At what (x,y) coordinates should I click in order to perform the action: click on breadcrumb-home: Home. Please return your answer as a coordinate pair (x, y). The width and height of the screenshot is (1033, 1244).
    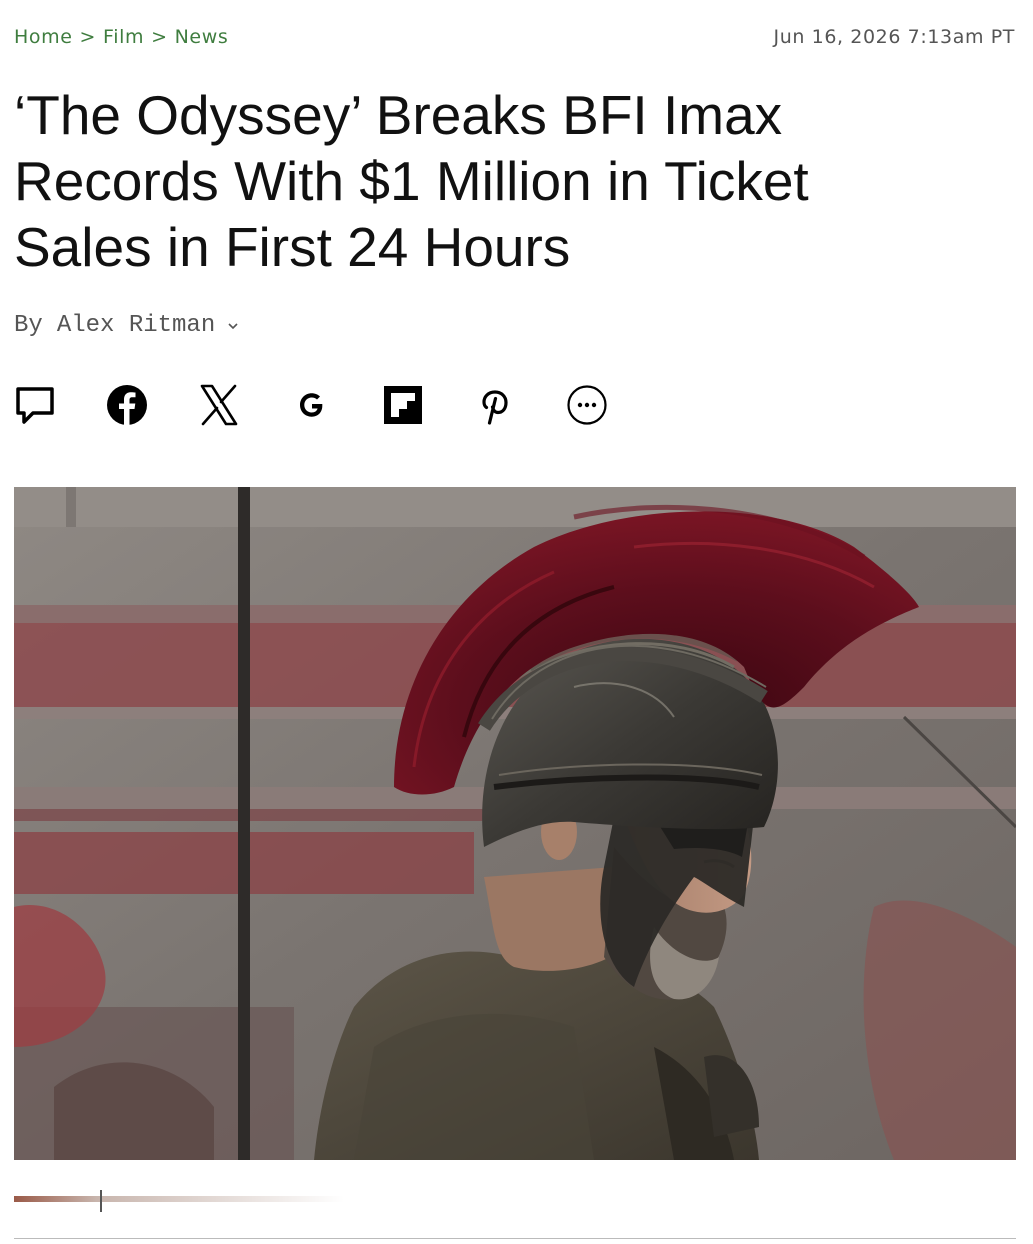
    Looking at the image, I should click on (43, 37).